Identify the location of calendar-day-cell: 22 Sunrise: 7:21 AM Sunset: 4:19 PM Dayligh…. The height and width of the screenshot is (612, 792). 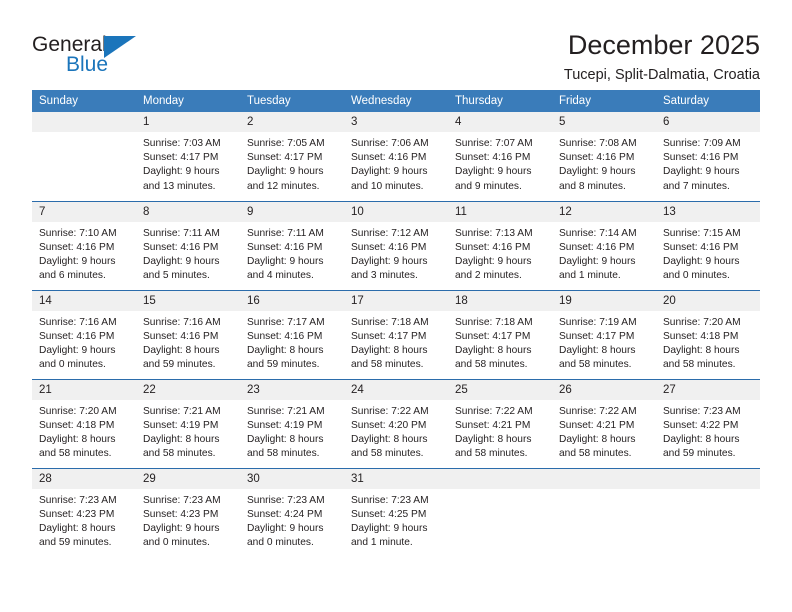
(188, 423).